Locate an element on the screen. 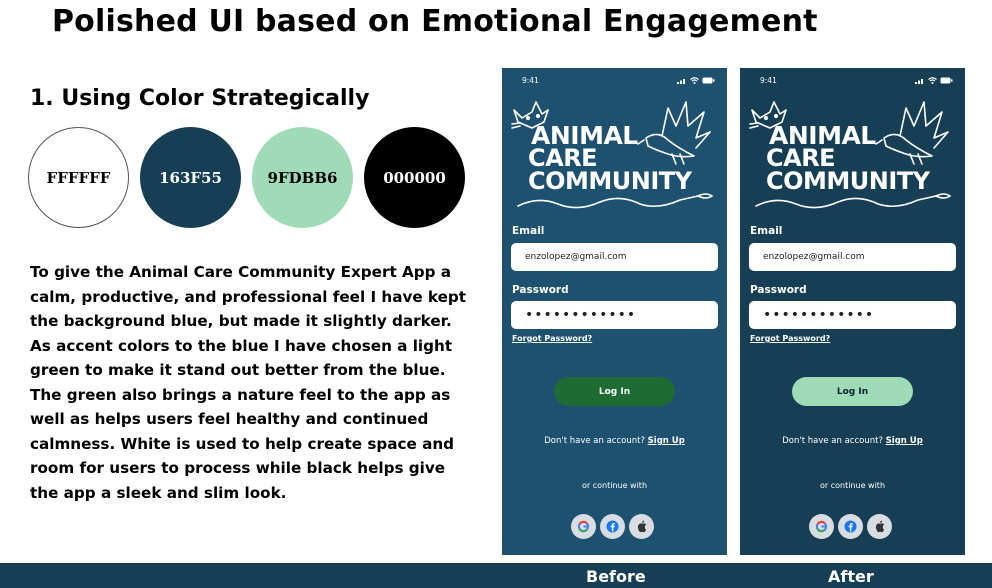 The height and width of the screenshot is (588, 992). after-label: After is located at coordinates (851, 576).